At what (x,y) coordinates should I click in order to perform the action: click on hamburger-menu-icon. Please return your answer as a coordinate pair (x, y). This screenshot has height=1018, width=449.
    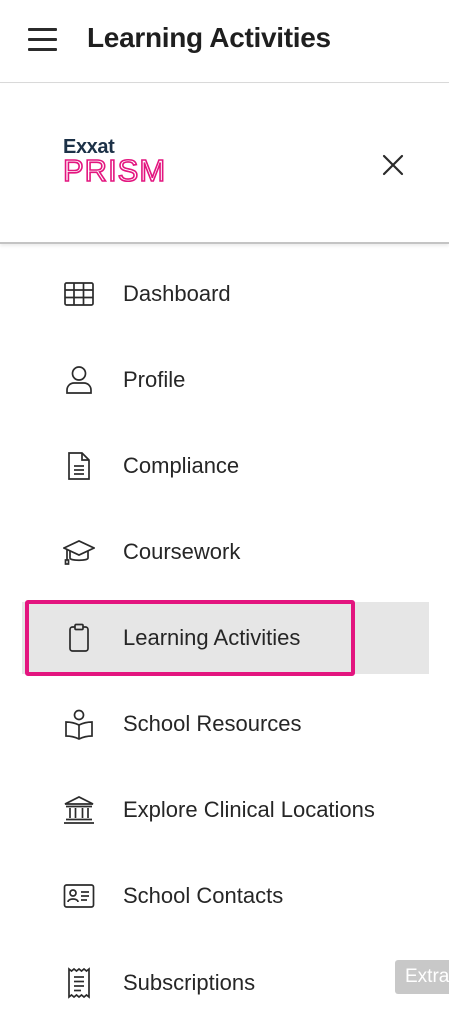
    Looking at the image, I should click on (43, 39).